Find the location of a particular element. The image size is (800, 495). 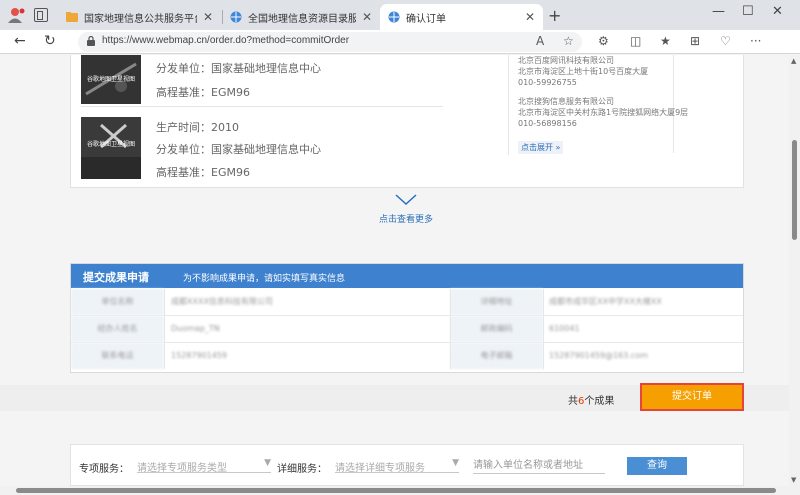

vendor-name: 北京搜狗信息服务有限公司 is located at coordinates (566, 101).